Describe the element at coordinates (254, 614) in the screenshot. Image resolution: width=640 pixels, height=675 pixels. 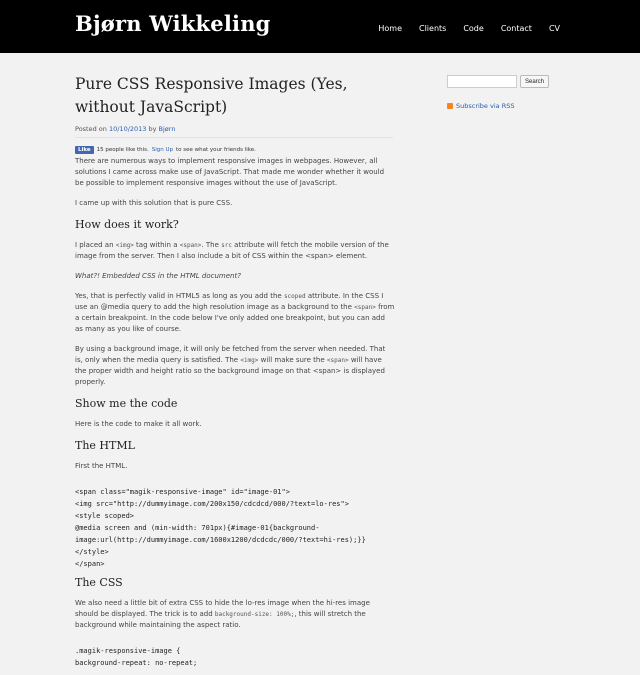
I see `code-background-size: background-size: 100%;` at that location.